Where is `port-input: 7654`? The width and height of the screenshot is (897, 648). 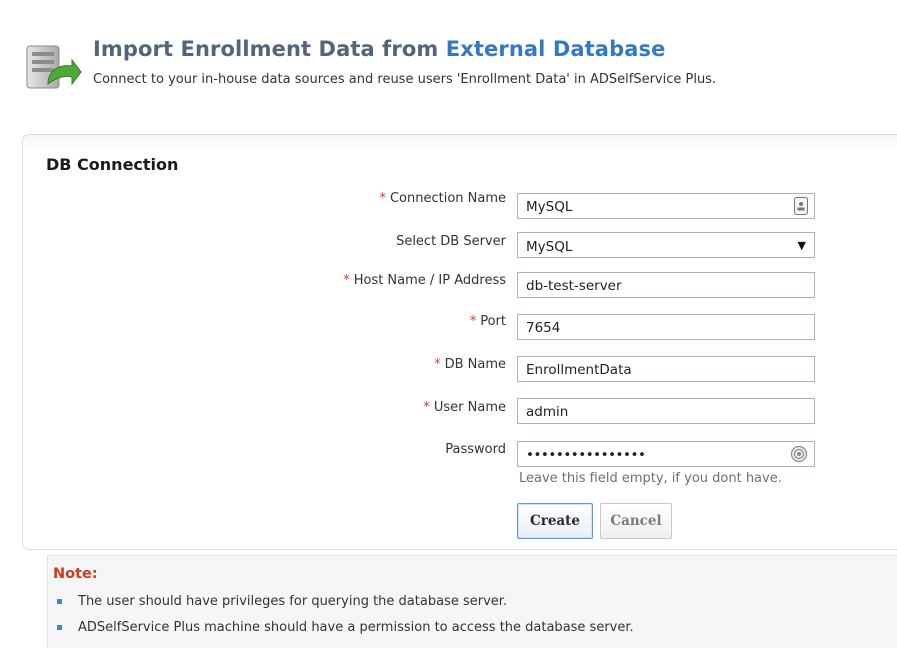
port-input: 7654 is located at coordinates (666, 327).